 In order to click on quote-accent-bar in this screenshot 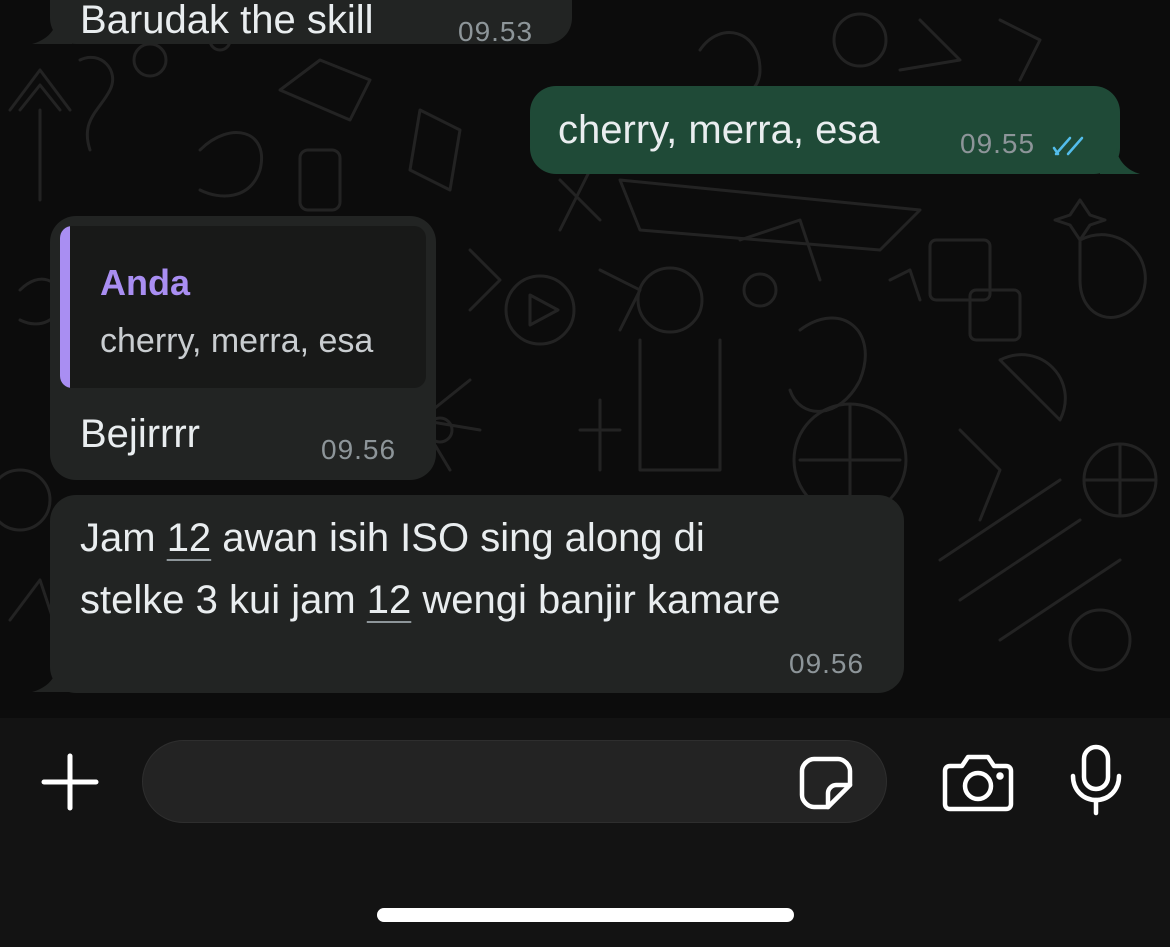, I will do `click(65, 307)`.